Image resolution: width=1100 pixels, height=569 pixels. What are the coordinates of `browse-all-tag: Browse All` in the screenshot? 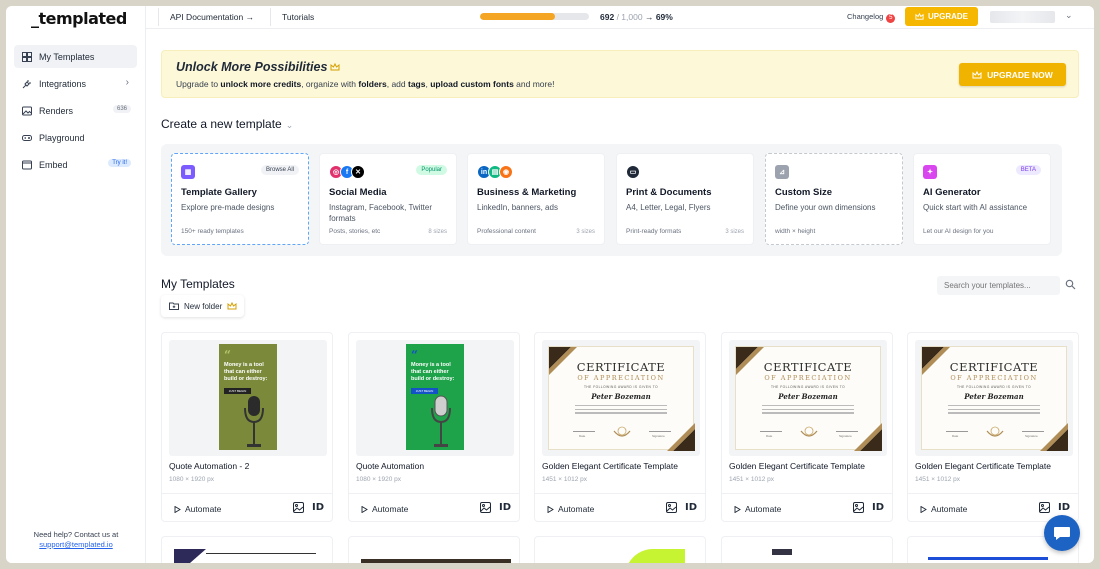 It's located at (279, 170).